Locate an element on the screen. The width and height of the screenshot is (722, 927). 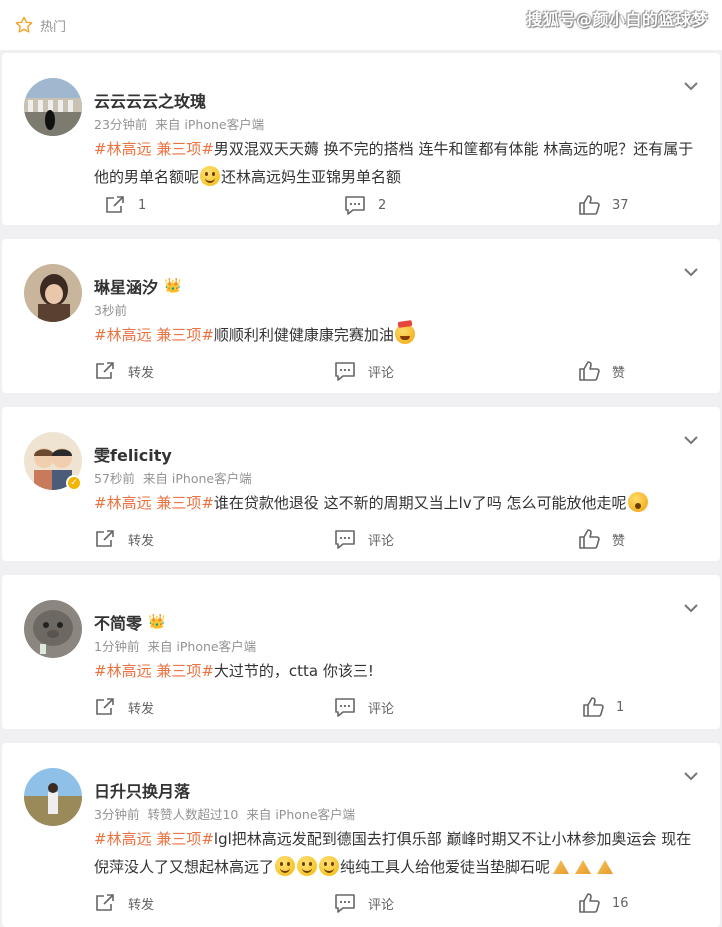
like-button: 1 is located at coordinates (603, 707).